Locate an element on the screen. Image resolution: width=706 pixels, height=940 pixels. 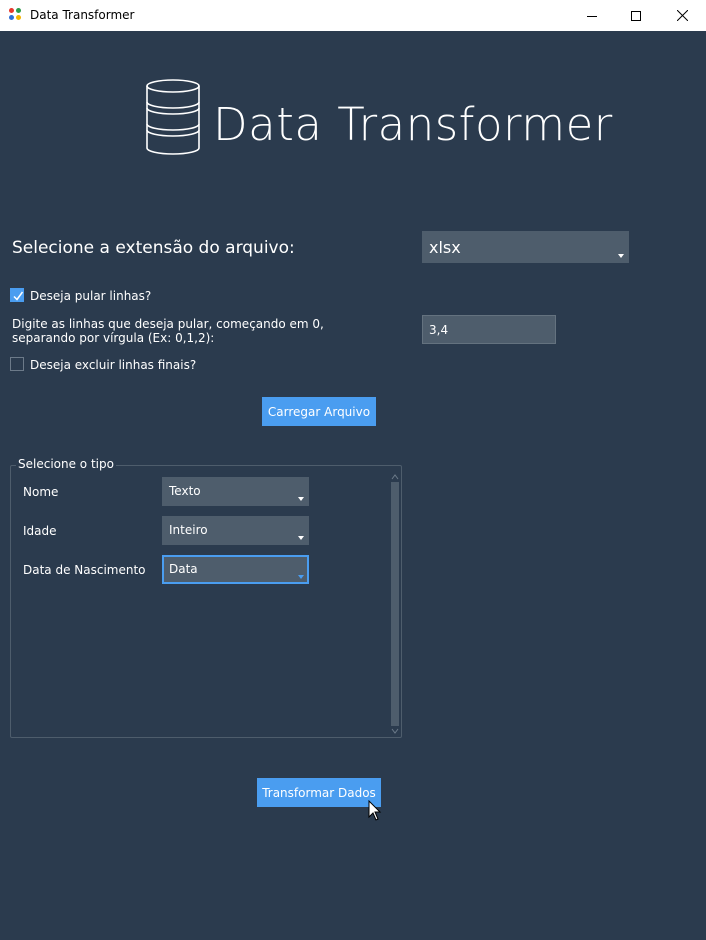
close-icon is located at coordinates (682, 15).